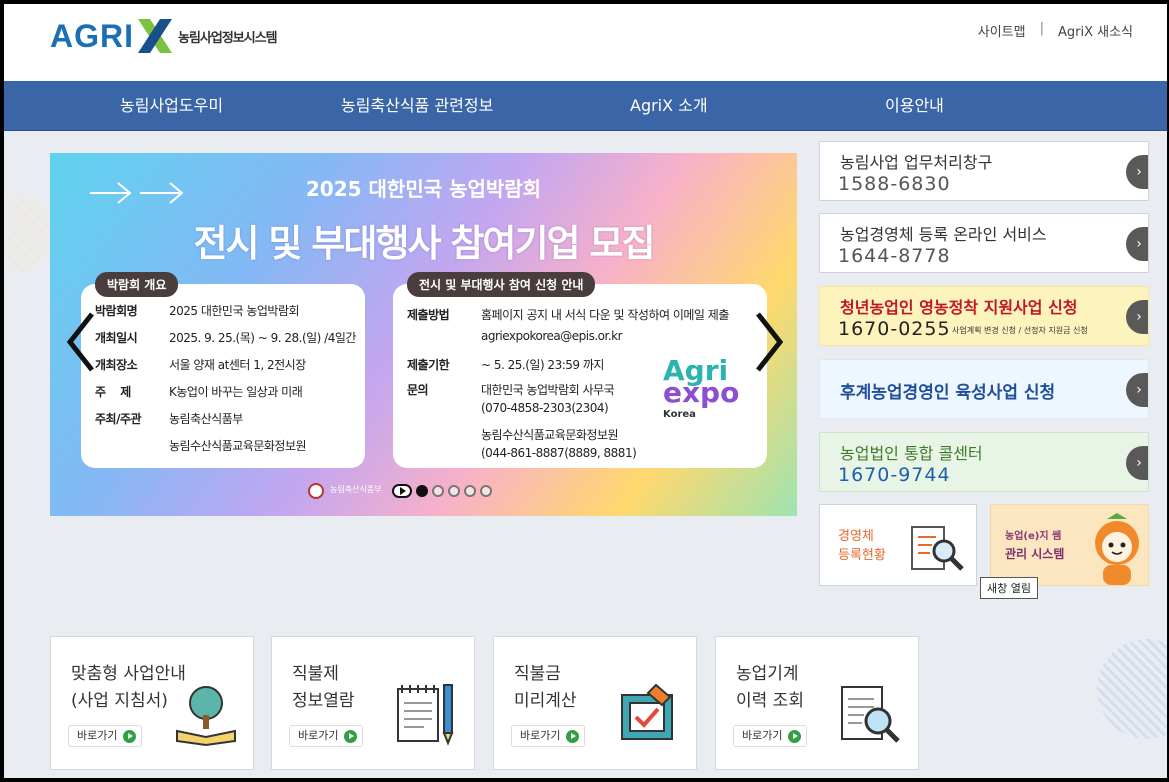 The width and height of the screenshot is (1169, 782). What do you see at coordinates (943, 234) in the screenshot?
I see `service-title: 농업경영체 등록 온라인 서비스` at bounding box center [943, 234].